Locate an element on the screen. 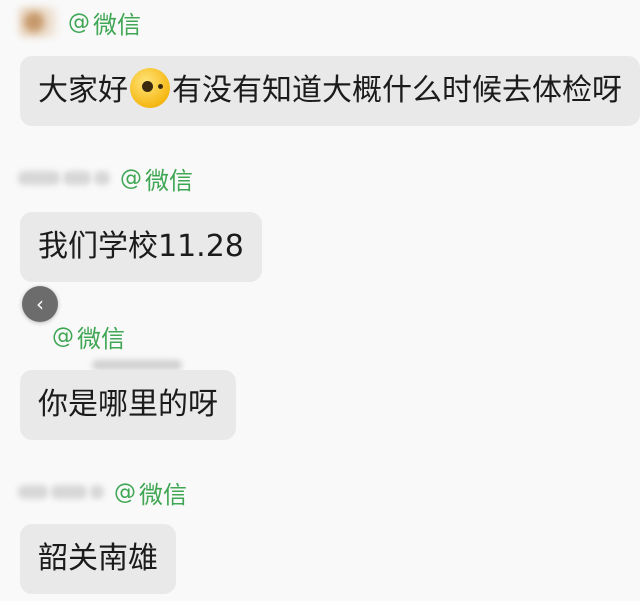 This screenshot has height=601, width=640. message-text: 我们学校11.28 is located at coordinates (141, 246).